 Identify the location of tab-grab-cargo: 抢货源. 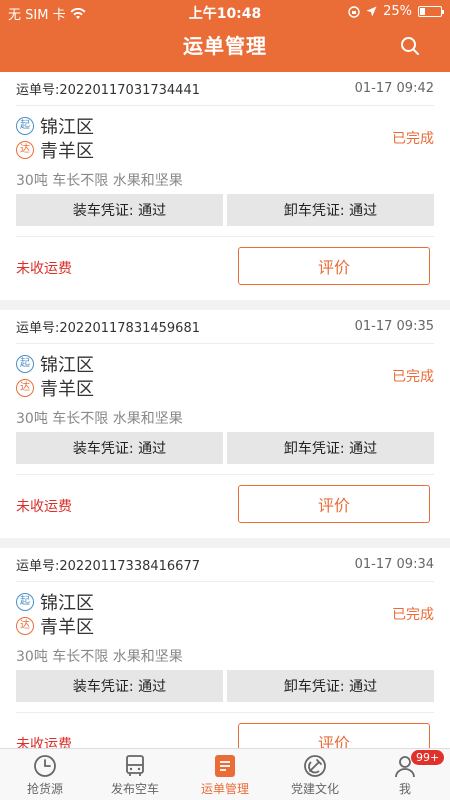
(45, 774).